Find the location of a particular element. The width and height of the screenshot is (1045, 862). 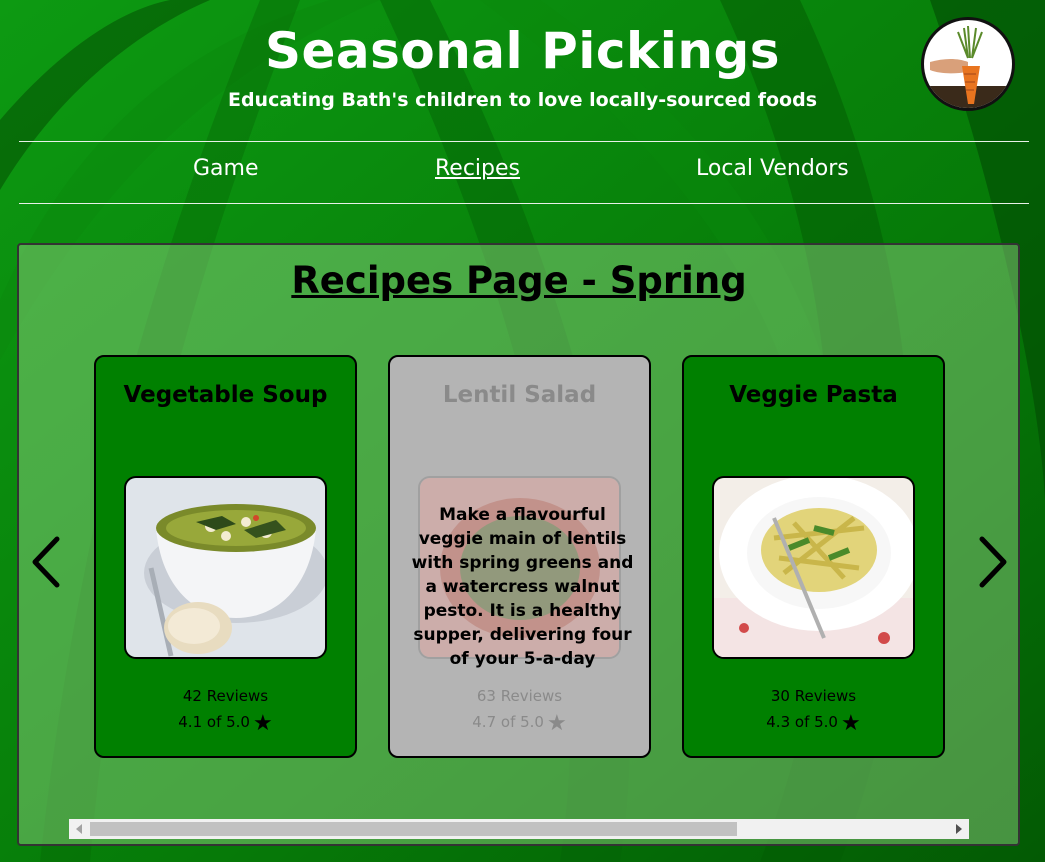

nav-local-vendors: Local Vendors is located at coordinates (772, 168).